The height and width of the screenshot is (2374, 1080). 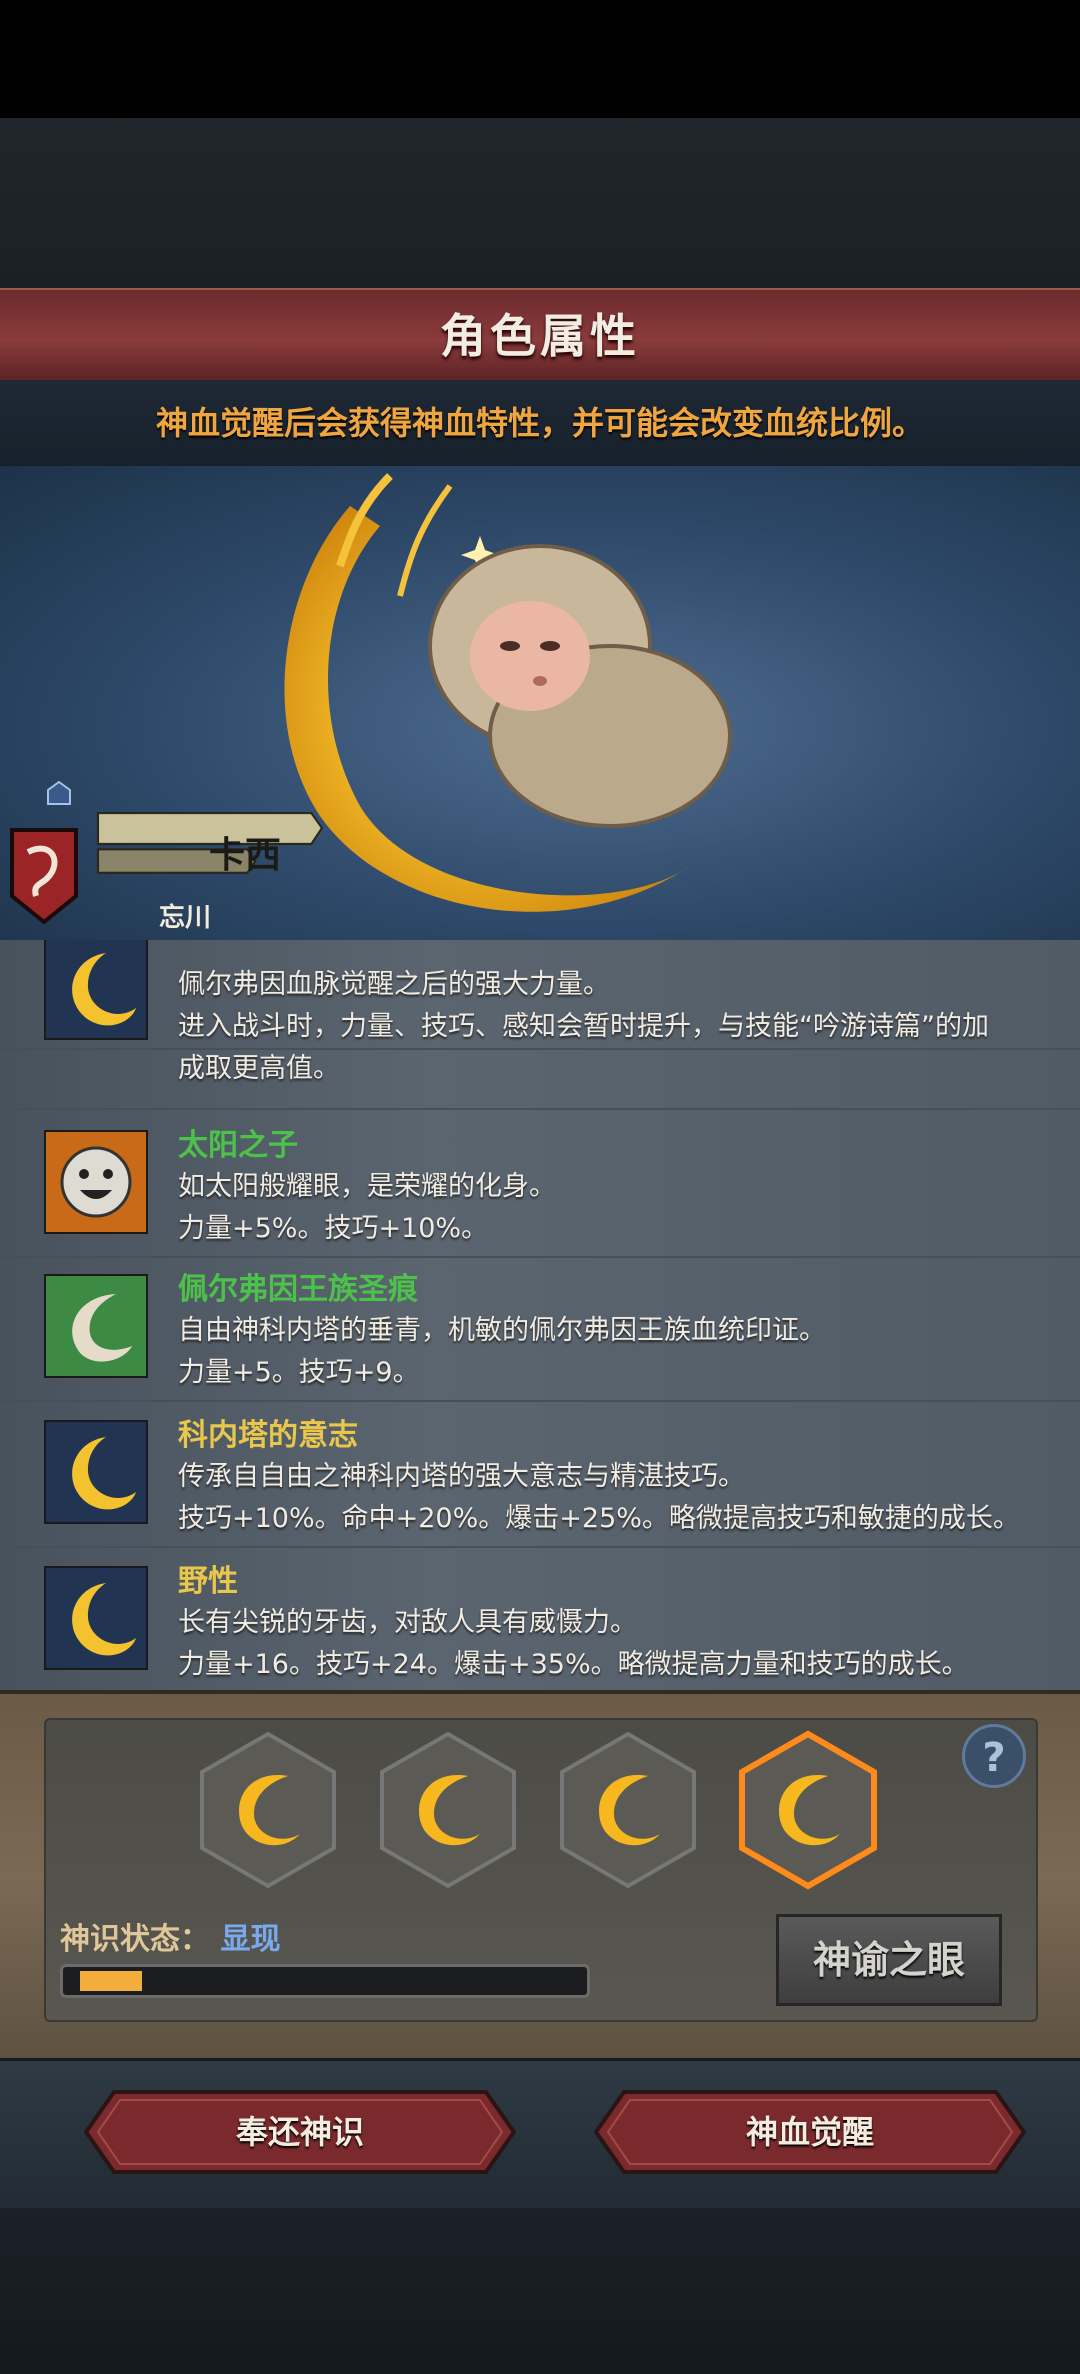 I want to click on trait-name: 太阳之子, so click(x=238, y=1145).